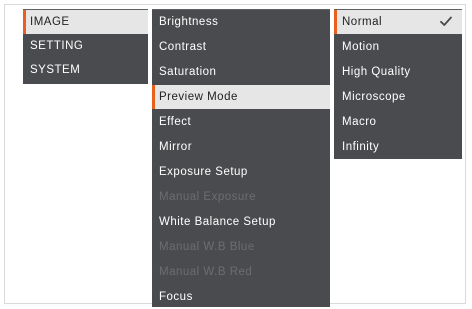 Image resolution: width=472 pixels, height=309 pixels. What do you see at coordinates (359, 122) in the screenshot?
I see `option-item-label: Macro` at bounding box center [359, 122].